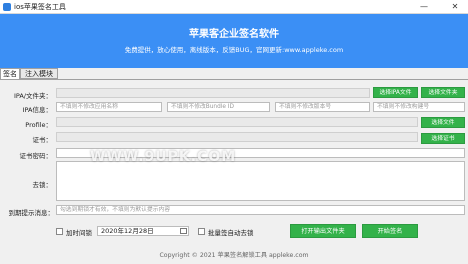 The height and width of the screenshot is (264, 468). Describe the element at coordinates (237, 137) in the screenshot. I see `cert-path-field` at that location.